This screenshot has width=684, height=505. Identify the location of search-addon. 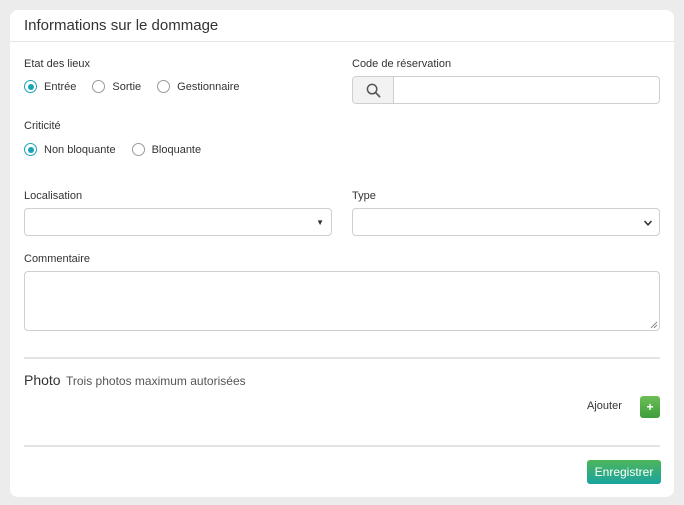
(373, 90).